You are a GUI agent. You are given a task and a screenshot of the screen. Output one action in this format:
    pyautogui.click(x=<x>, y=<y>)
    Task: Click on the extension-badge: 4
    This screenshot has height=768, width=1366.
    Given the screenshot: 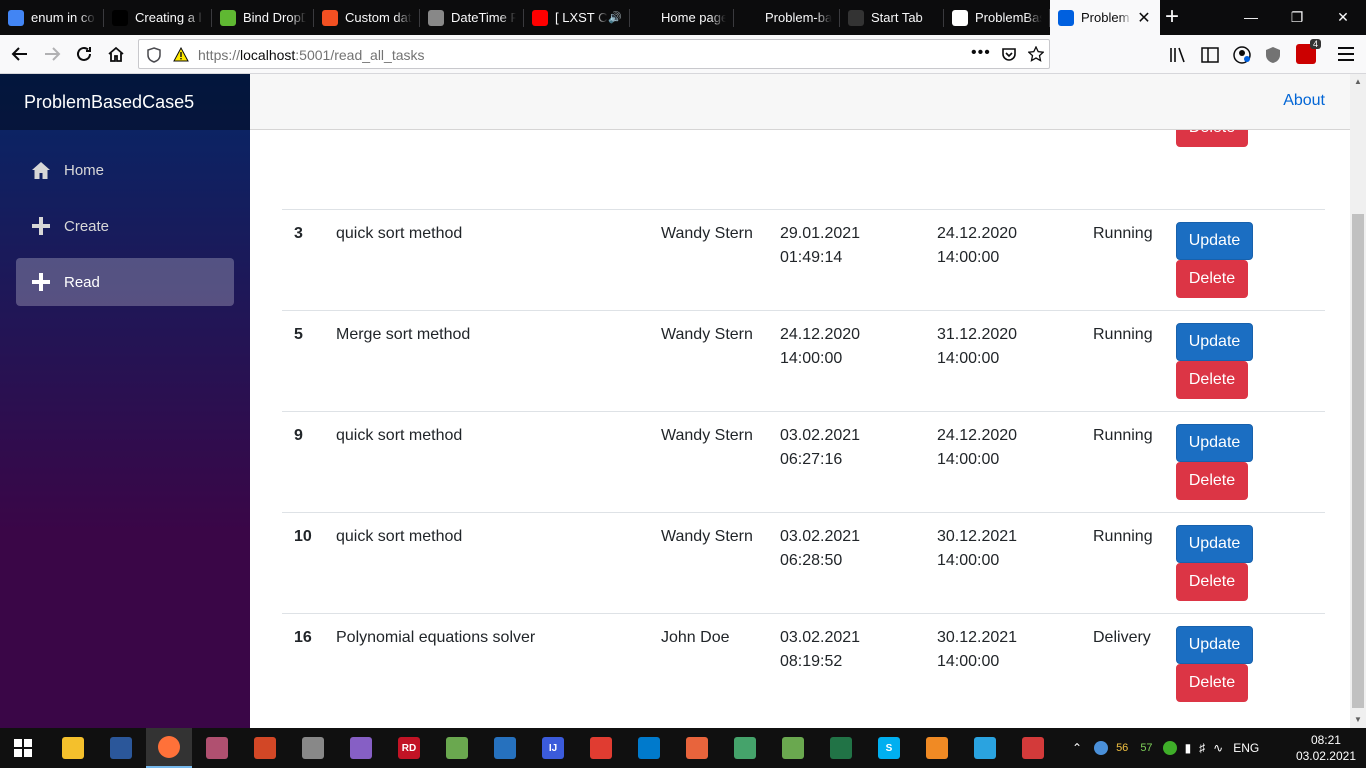 What is the action you would take?
    pyautogui.click(x=1315, y=44)
    